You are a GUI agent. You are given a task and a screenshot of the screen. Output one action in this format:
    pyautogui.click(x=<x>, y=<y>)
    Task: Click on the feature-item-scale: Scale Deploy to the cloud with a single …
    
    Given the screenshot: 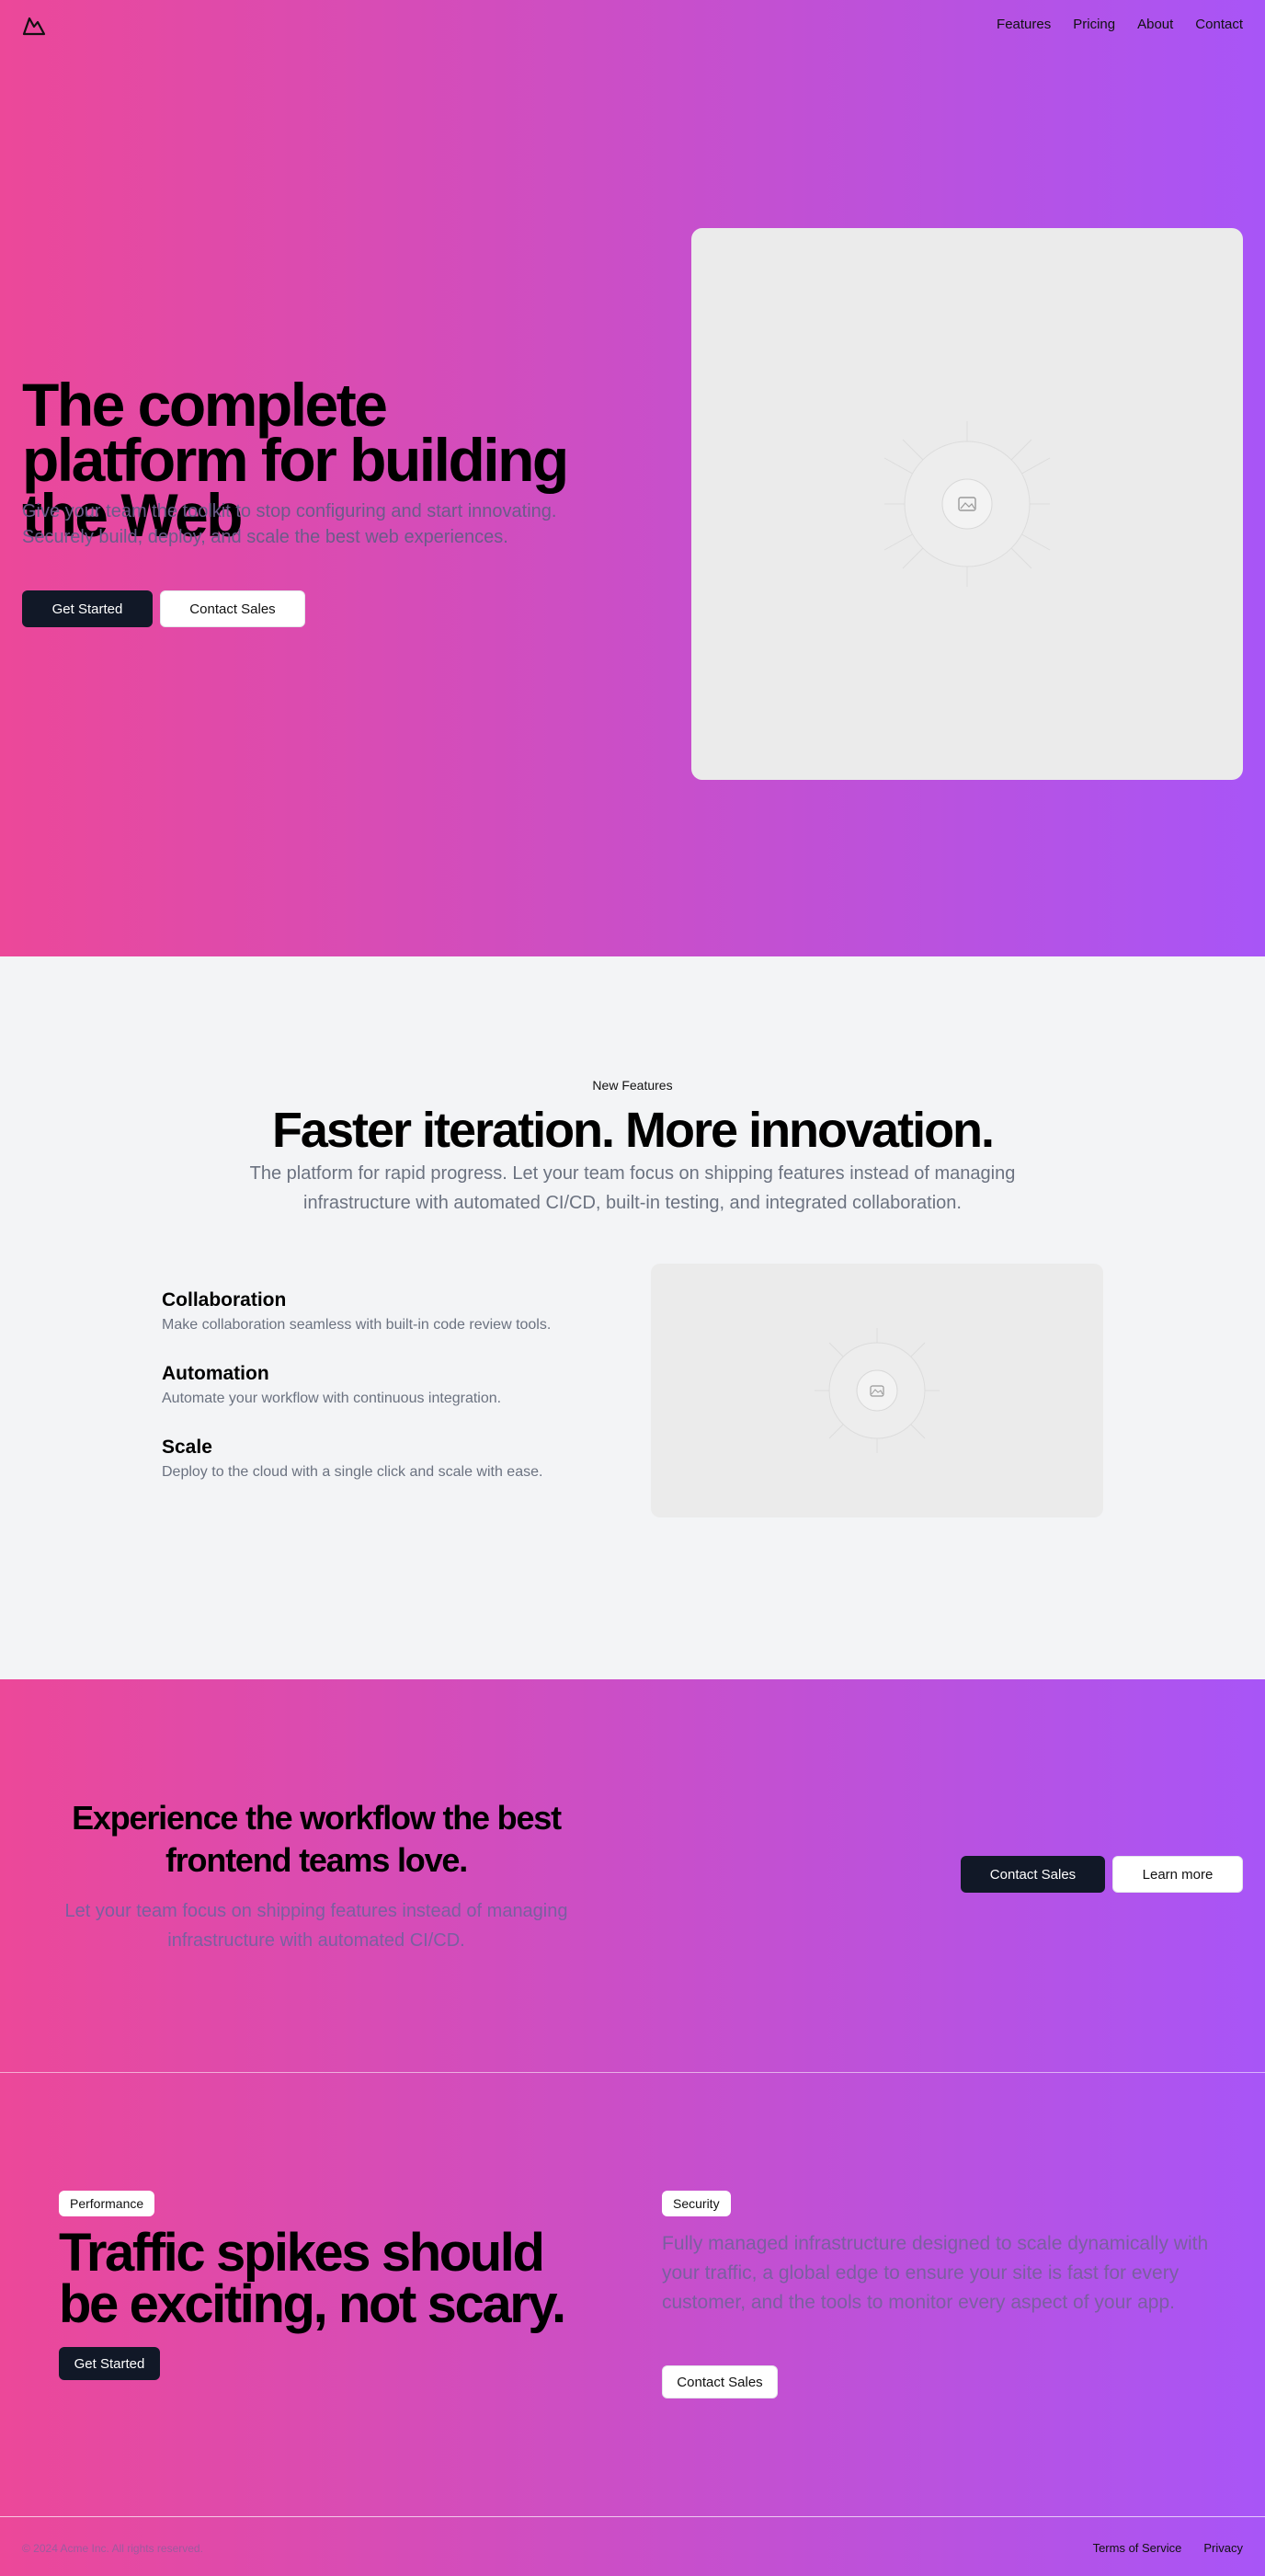 What is the action you would take?
    pyautogui.click(x=382, y=1473)
    